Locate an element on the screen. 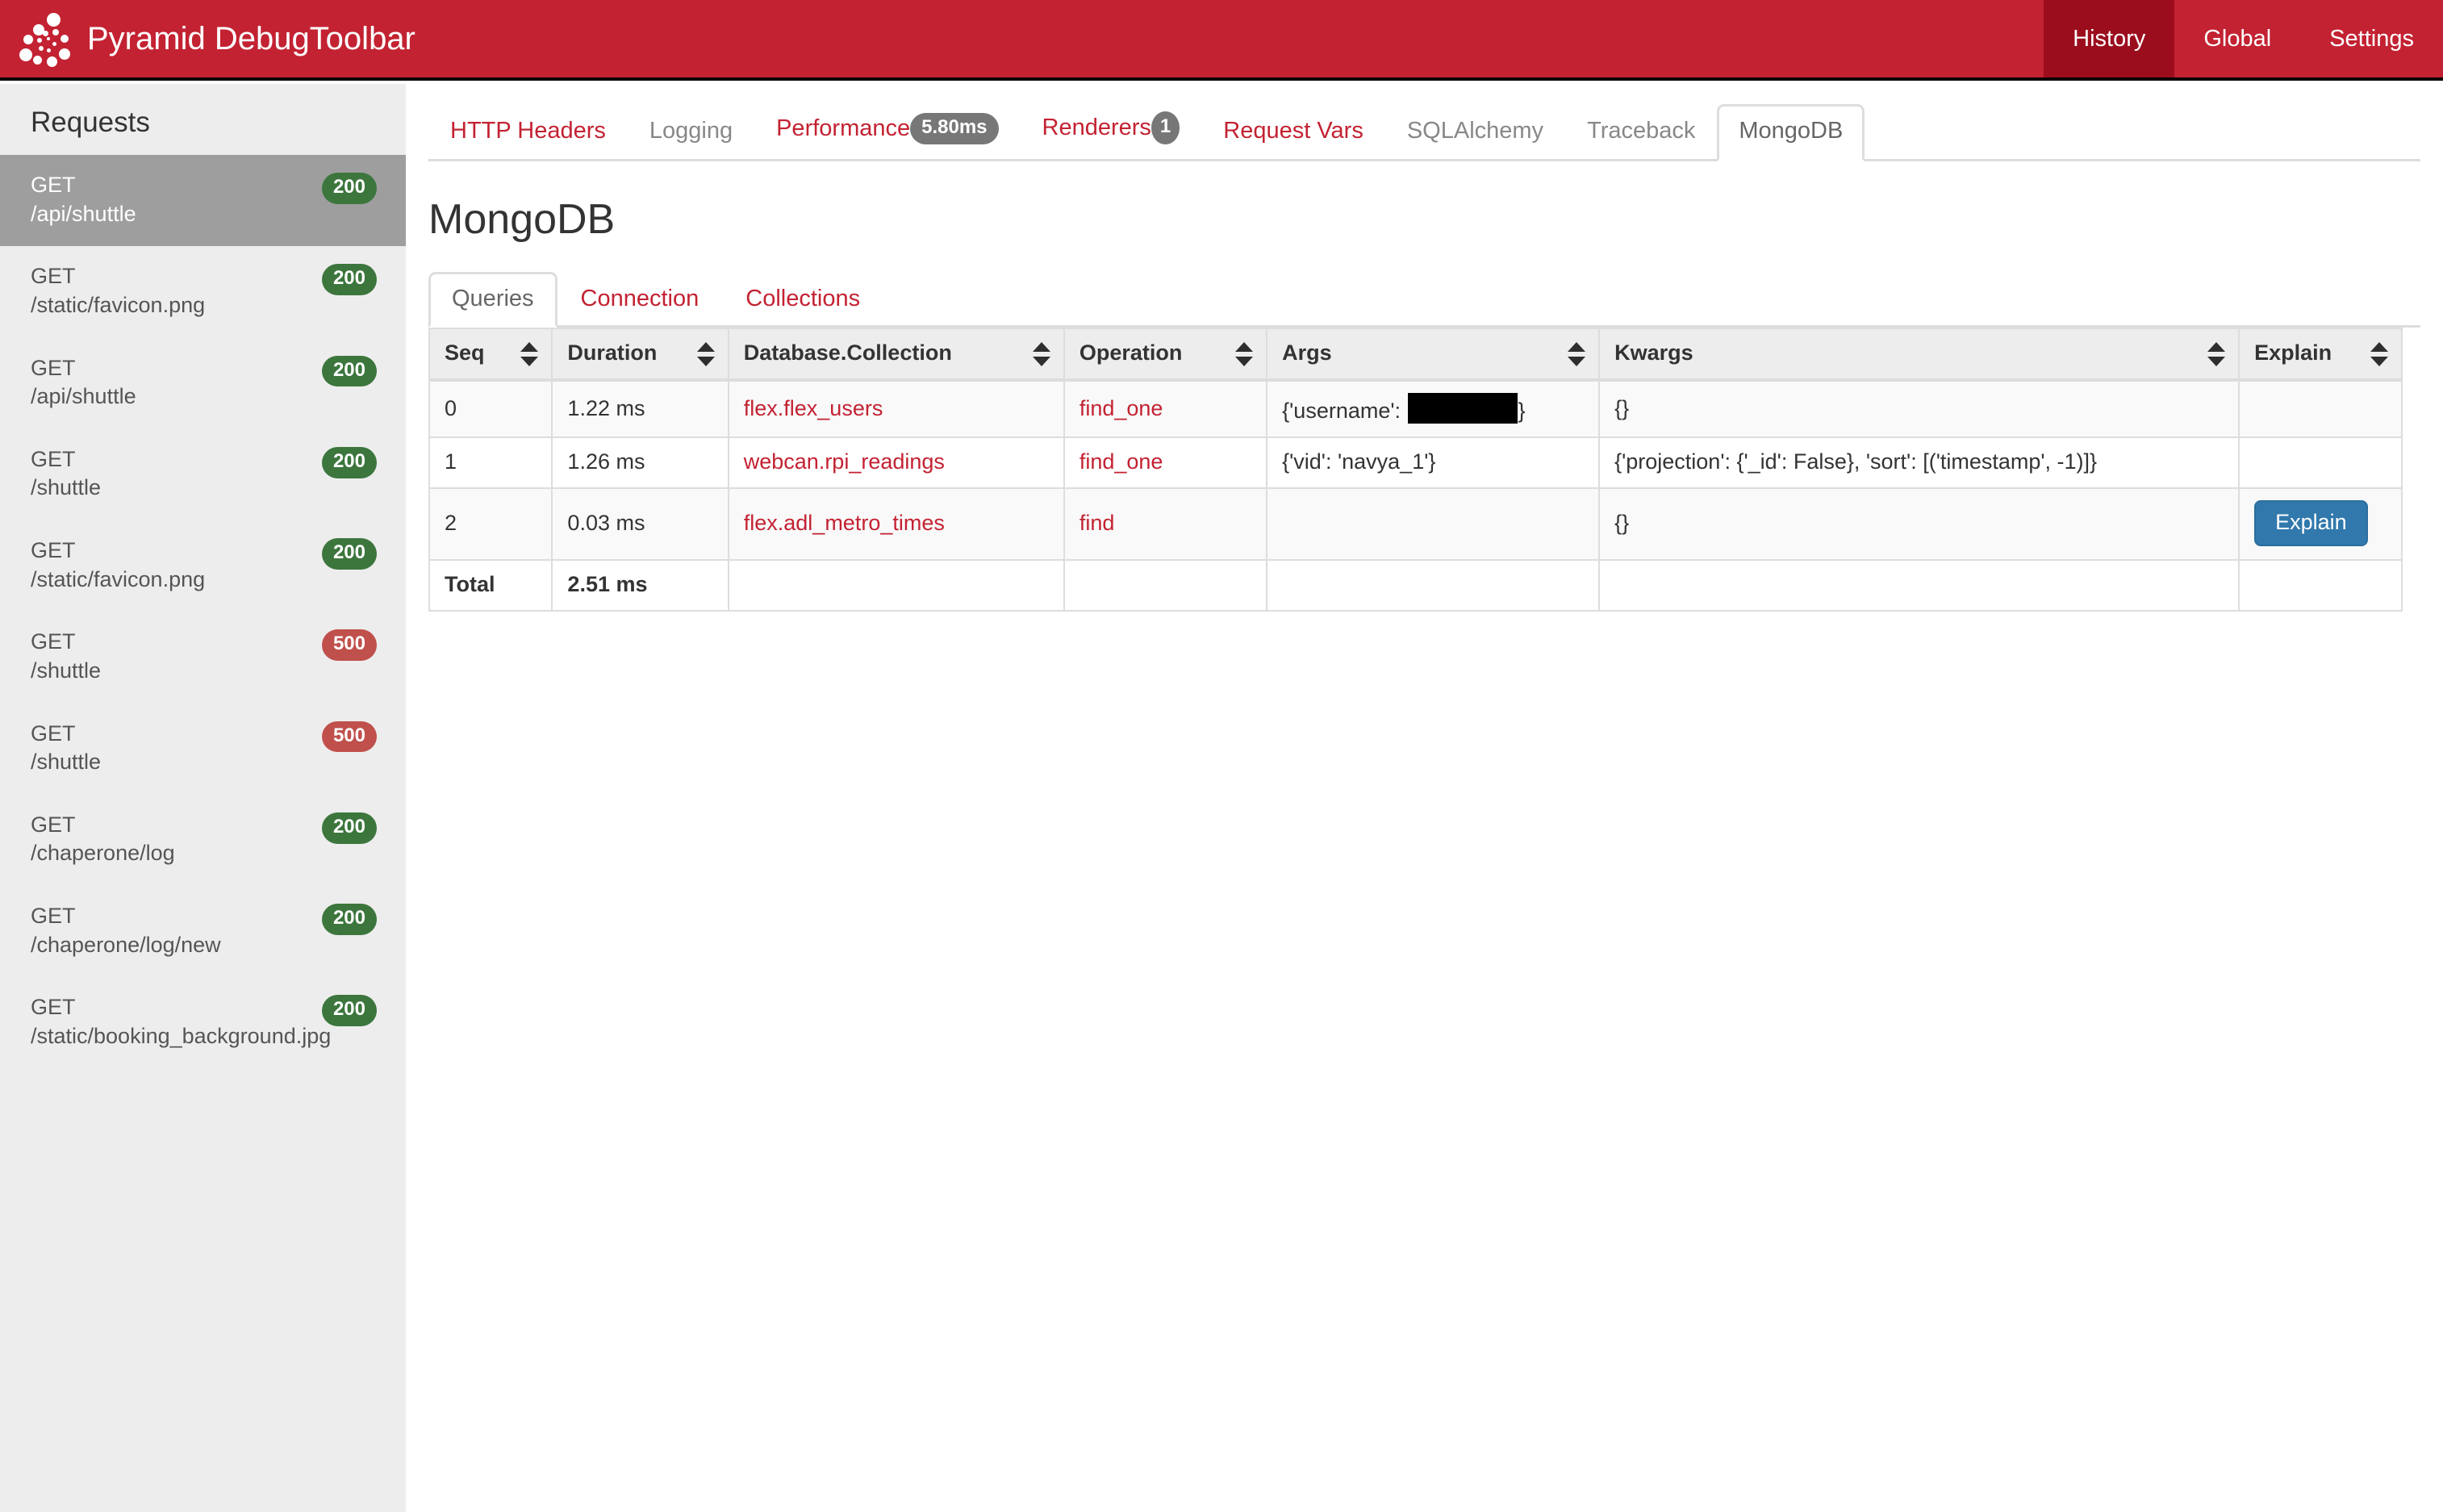 This screenshot has width=2443, height=1512. column-label: Database.Collection is located at coordinates (847, 352).